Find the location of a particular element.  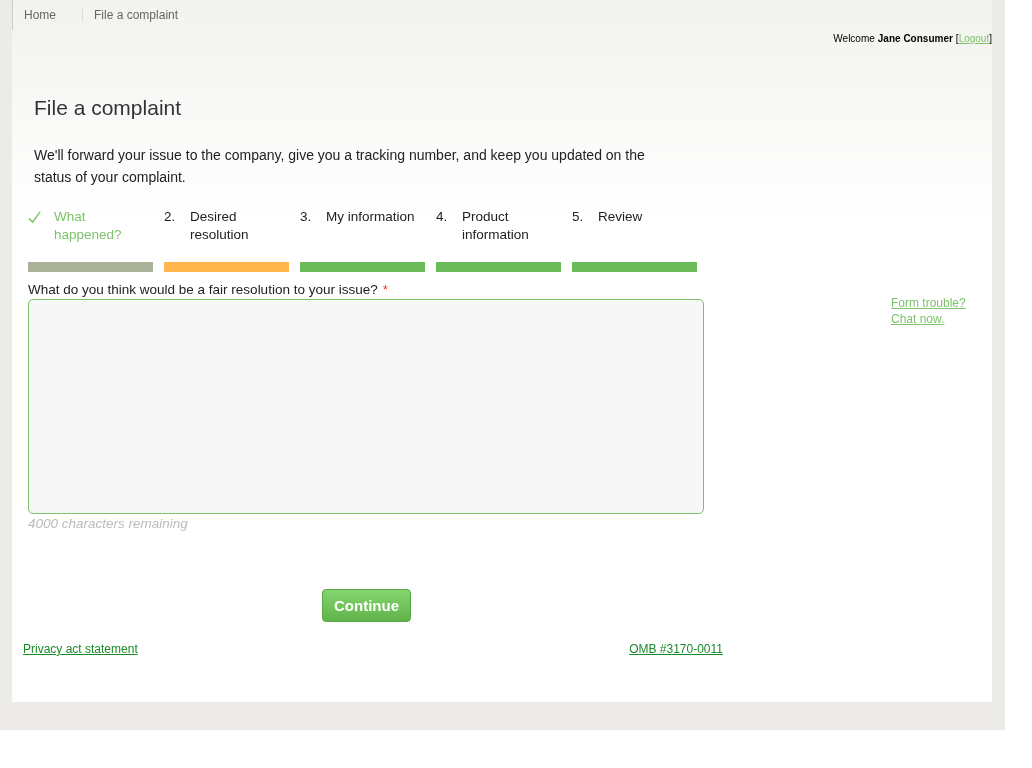

breadcrumb-link: File a complaint is located at coordinates (135, 15).